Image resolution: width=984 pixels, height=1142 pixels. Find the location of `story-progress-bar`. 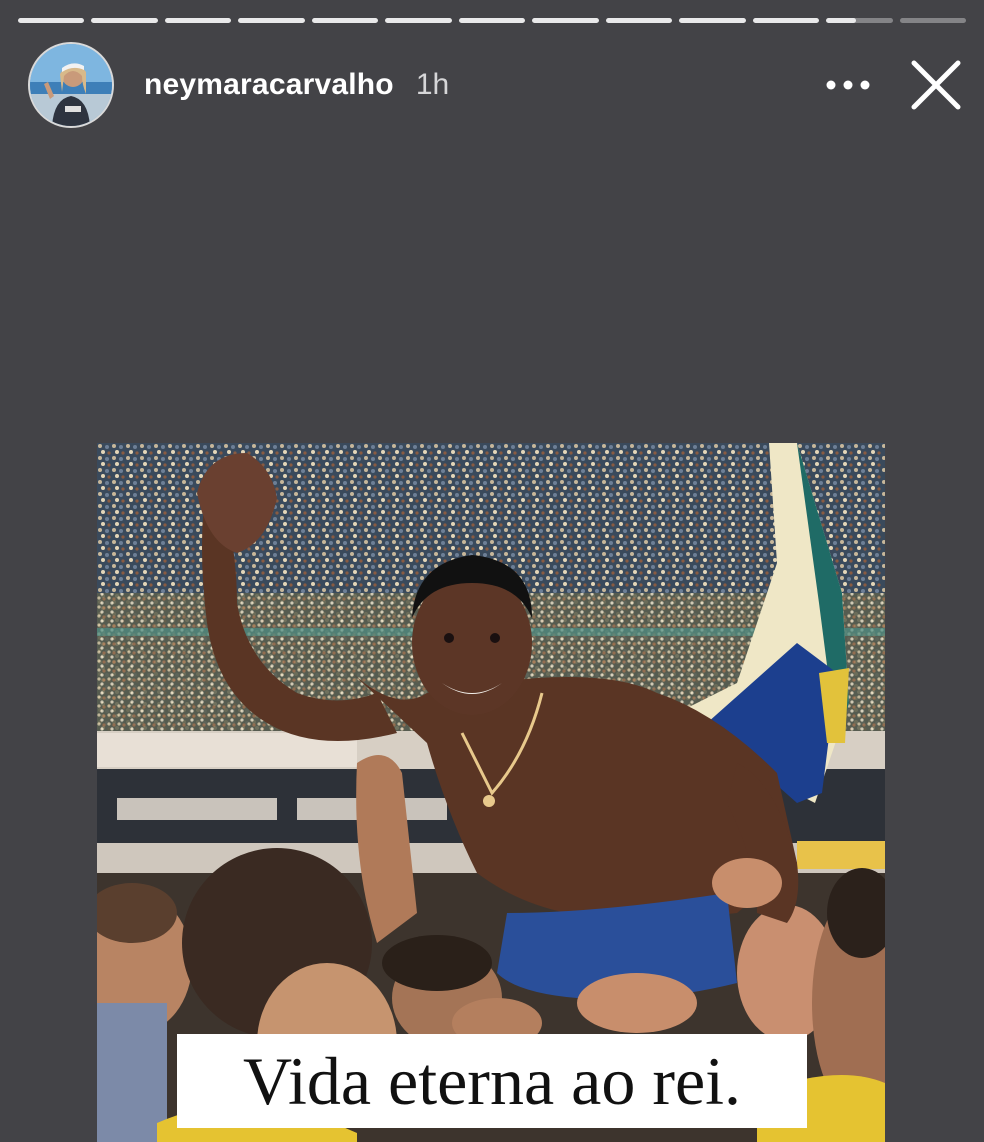

story-progress-bar is located at coordinates (492, 20).